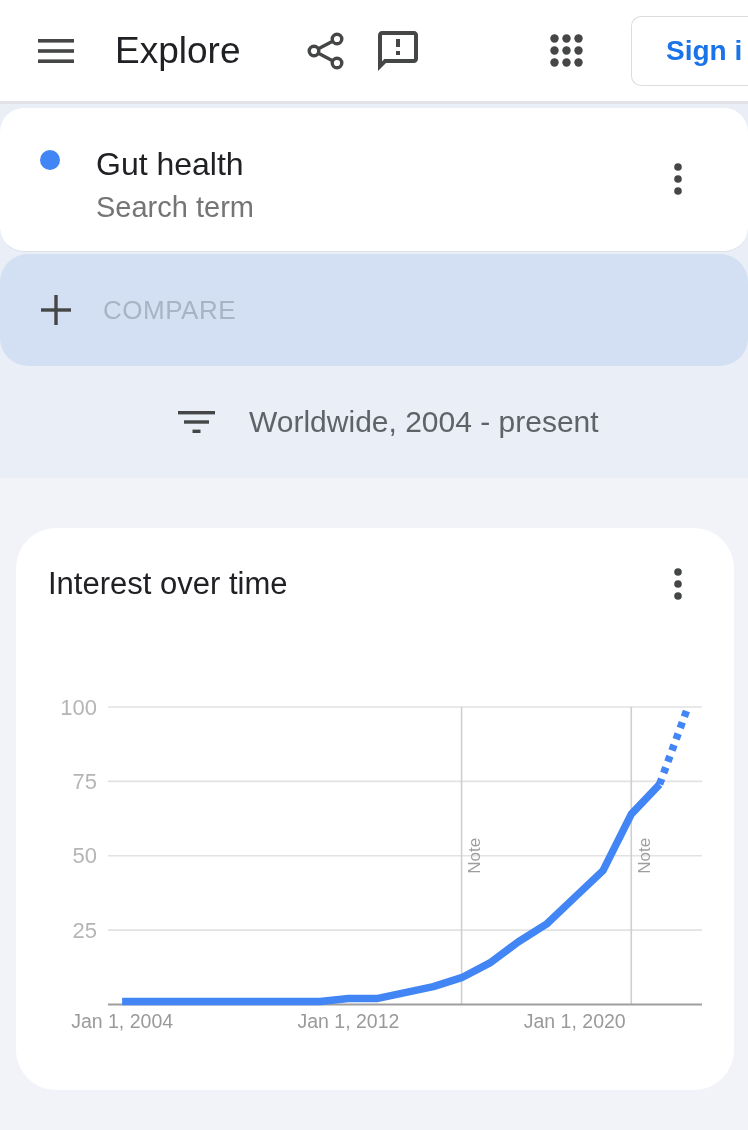 This screenshot has width=748, height=1130. What do you see at coordinates (56, 310) in the screenshot?
I see `plus-icon` at bounding box center [56, 310].